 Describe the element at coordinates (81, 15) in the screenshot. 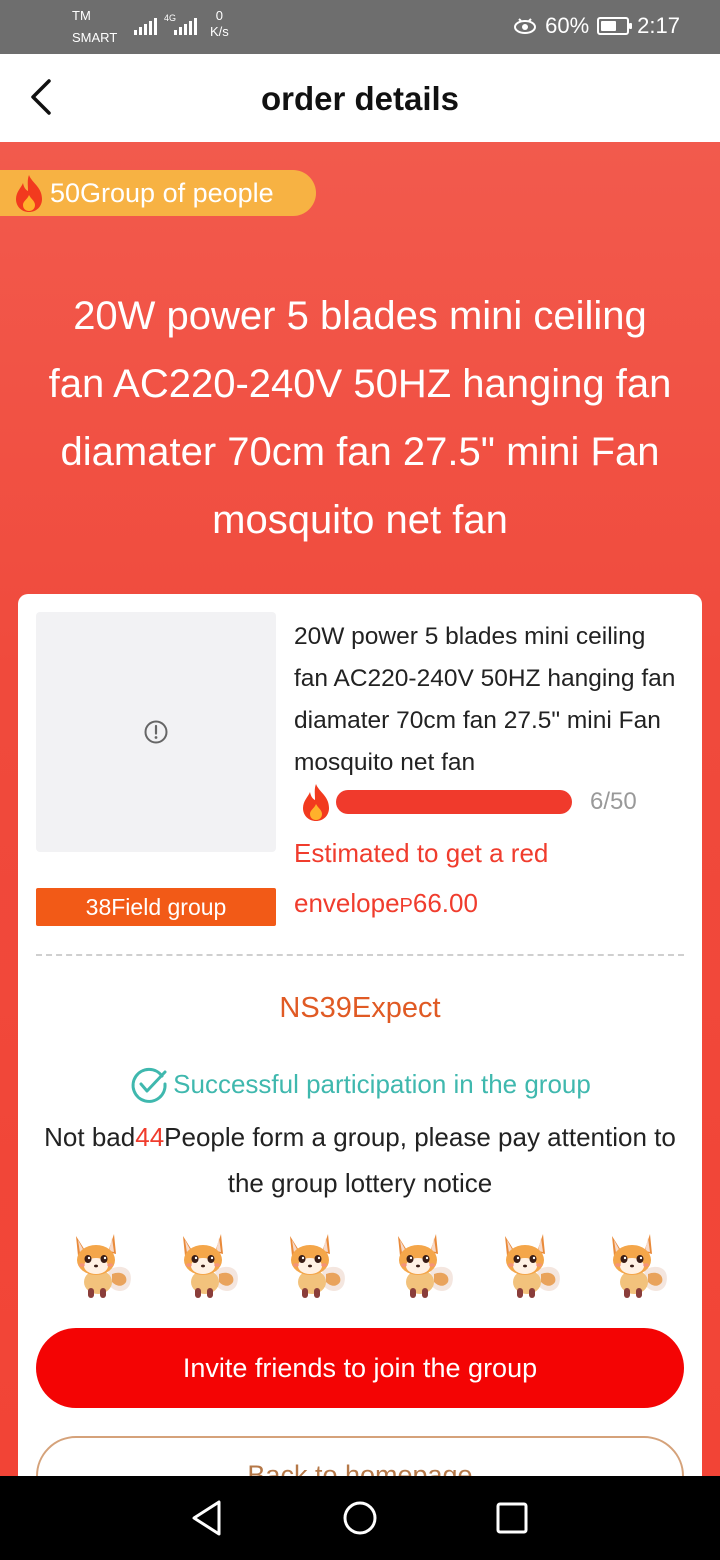

I see `carrier-line1: TM` at that location.